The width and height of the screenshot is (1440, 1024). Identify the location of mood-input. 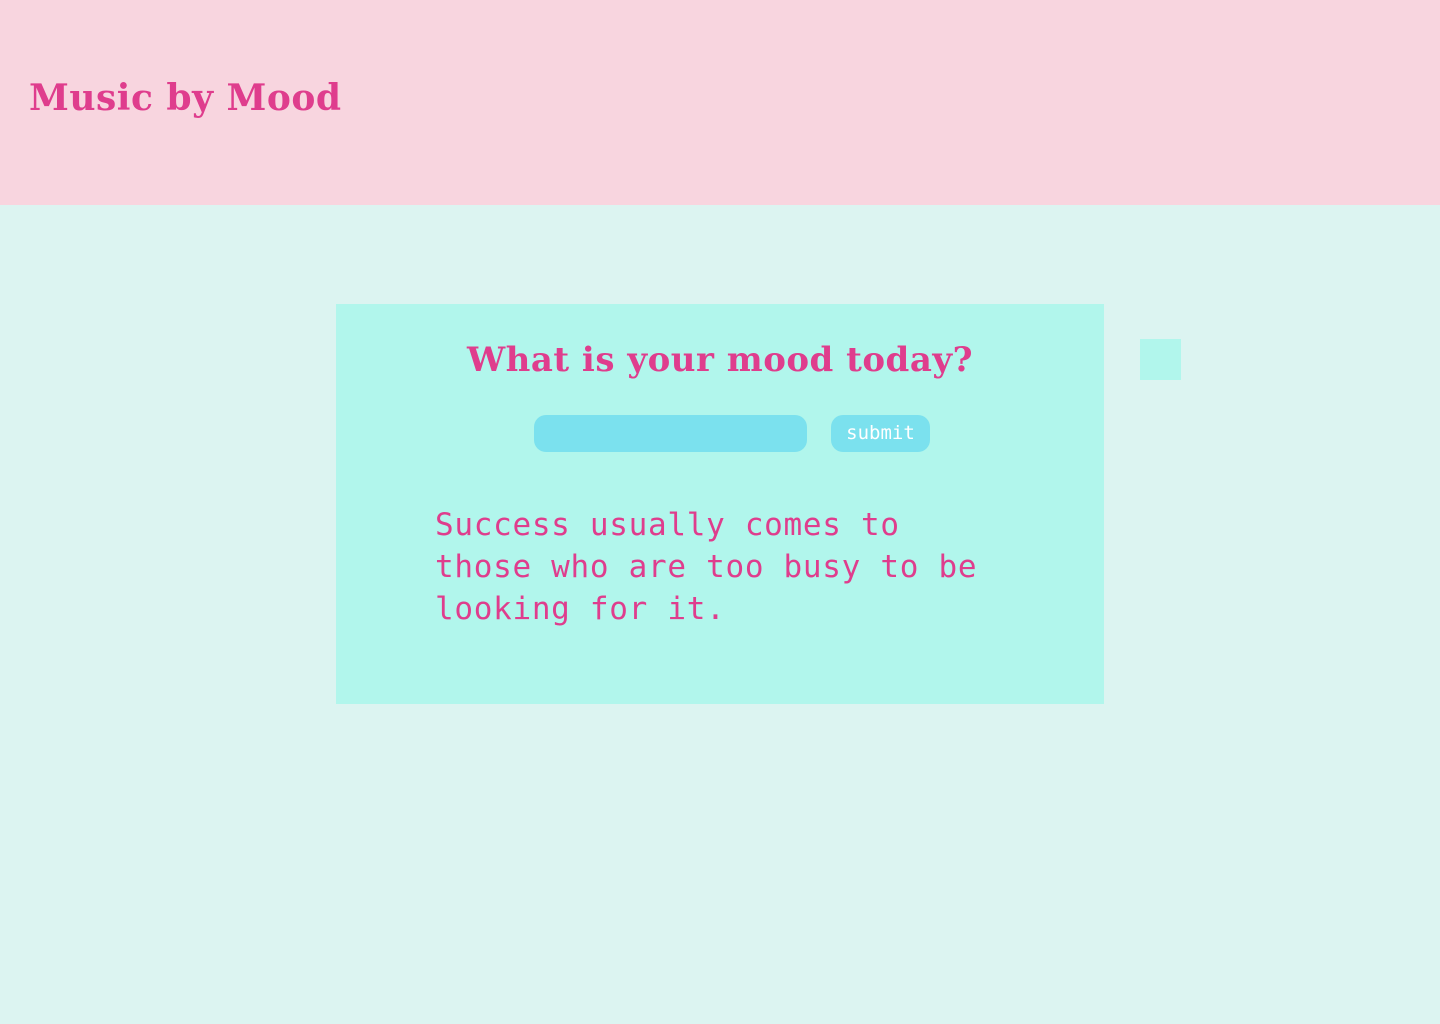
(670, 433).